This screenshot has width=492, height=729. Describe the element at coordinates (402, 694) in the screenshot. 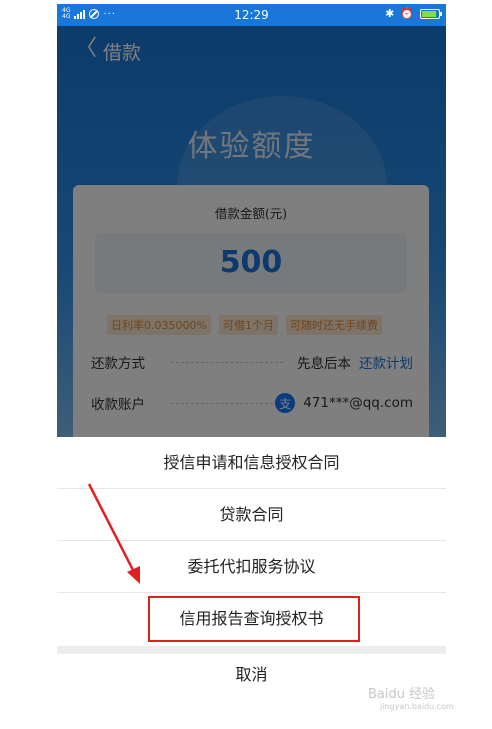

I see `baidu-watermark: Baidu 经验` at that location.